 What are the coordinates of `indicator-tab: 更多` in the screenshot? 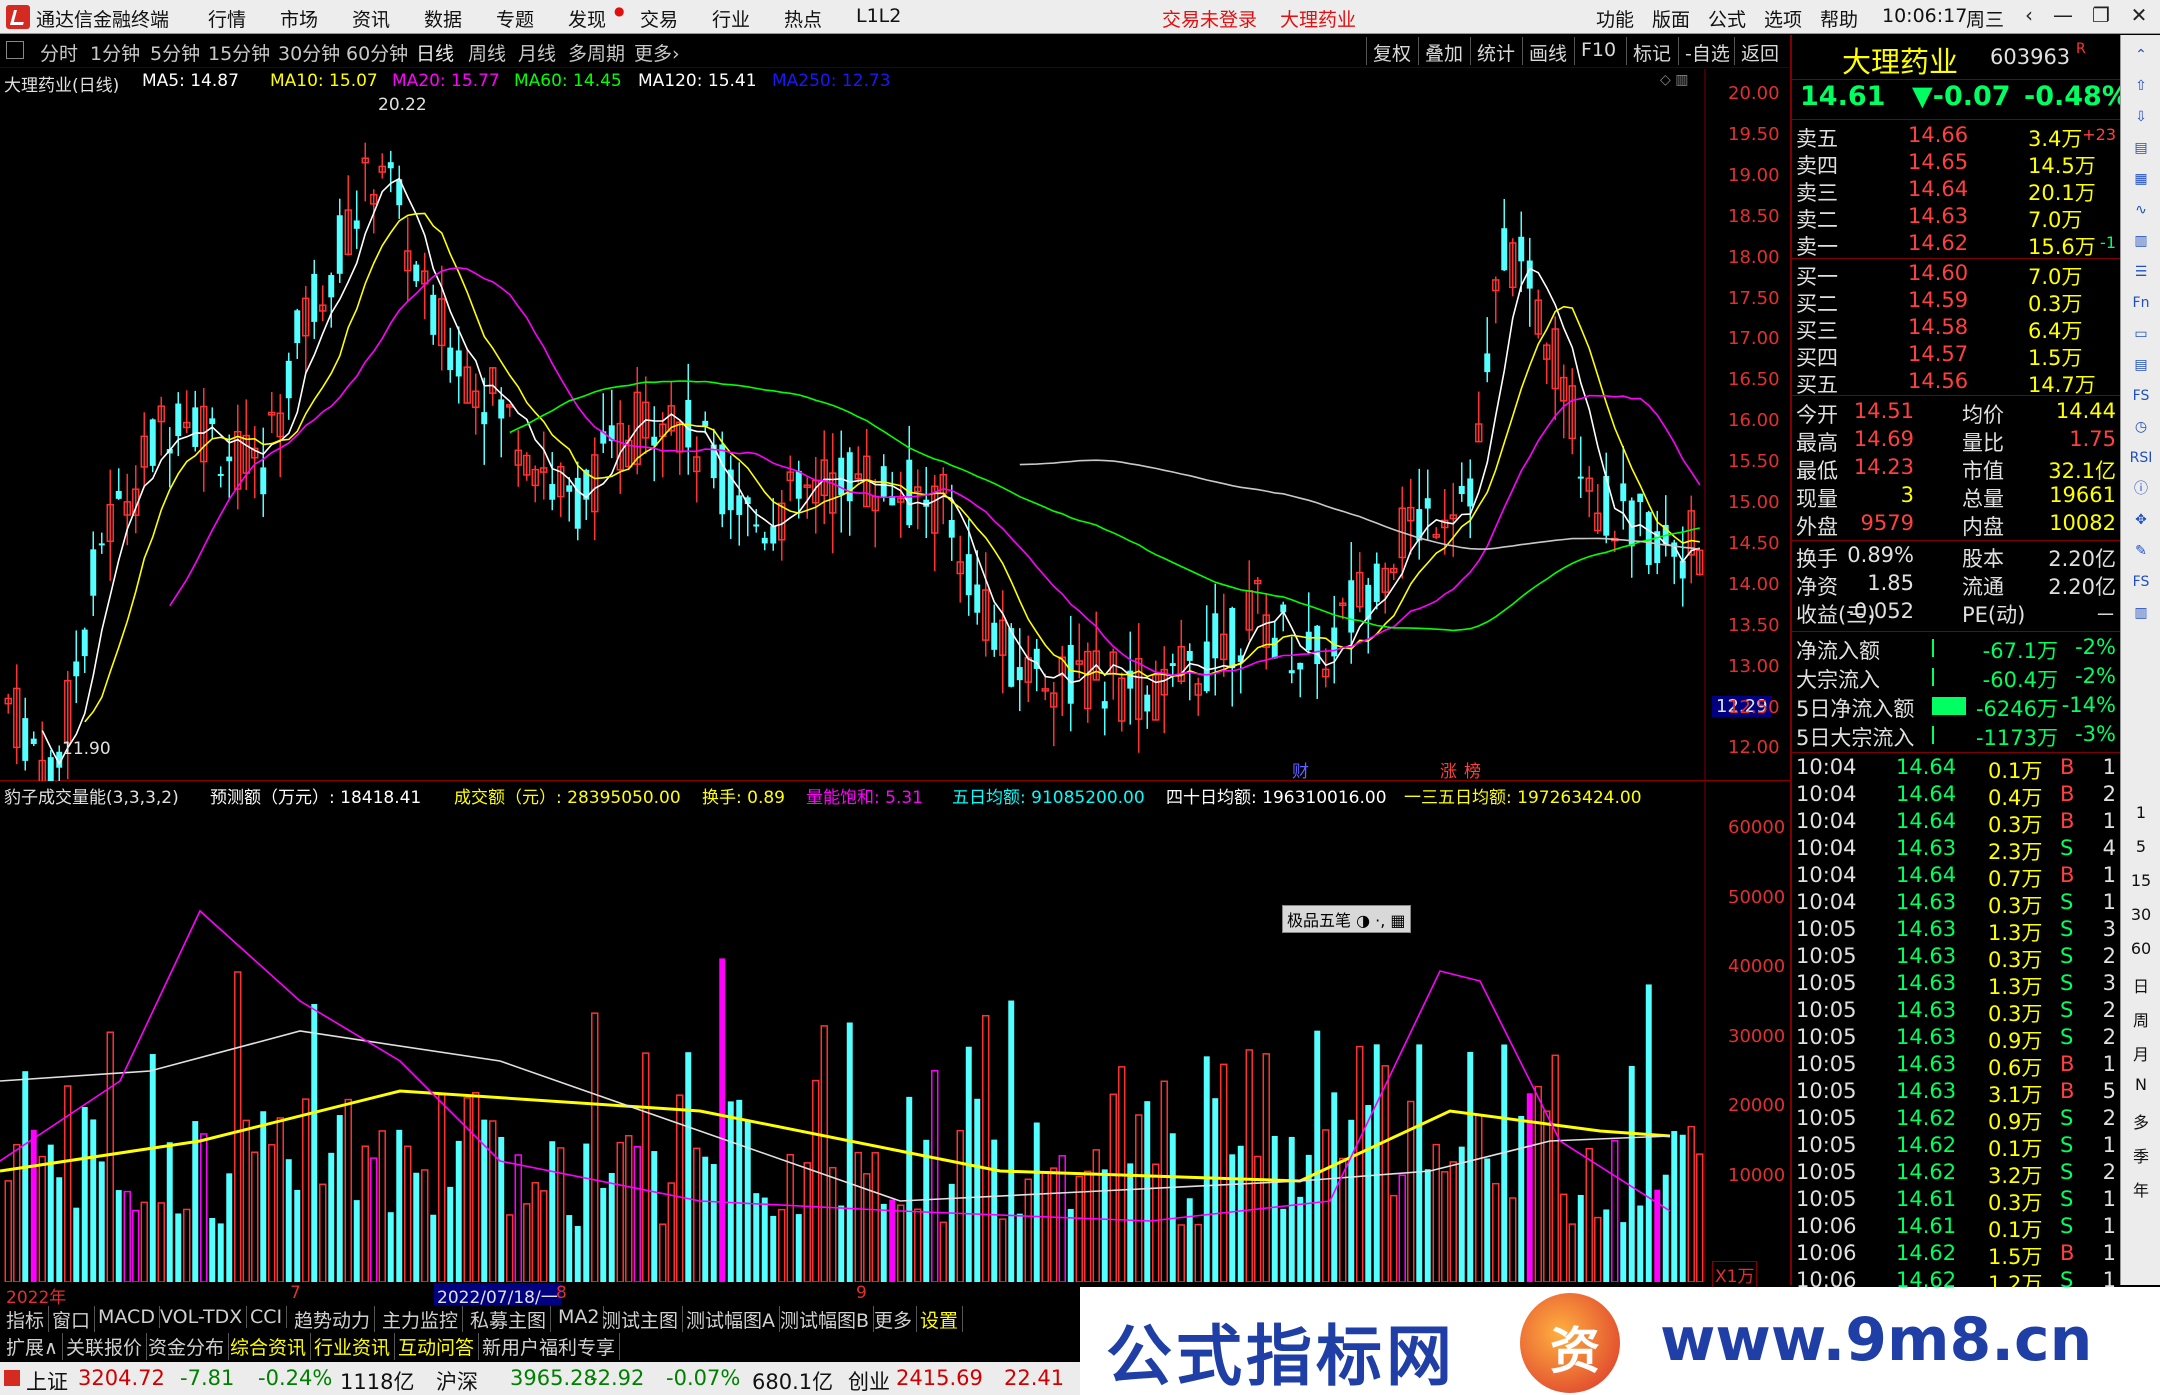 It's located at (894, 1319).